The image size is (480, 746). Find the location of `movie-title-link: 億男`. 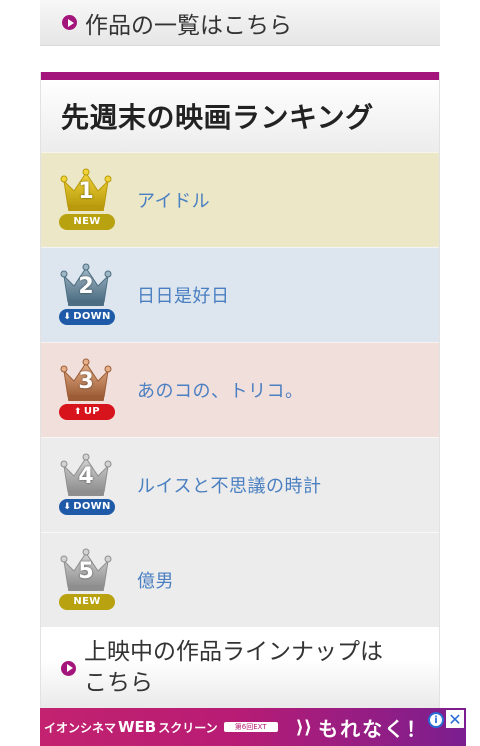

movie-title-link: 億男 is located at coordinates (155, 580).